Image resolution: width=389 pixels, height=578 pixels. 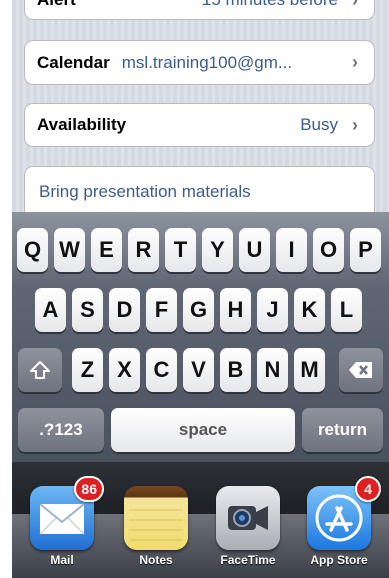 I want to click on alert-value: 15 minutes before, so click(x=213, y=5).